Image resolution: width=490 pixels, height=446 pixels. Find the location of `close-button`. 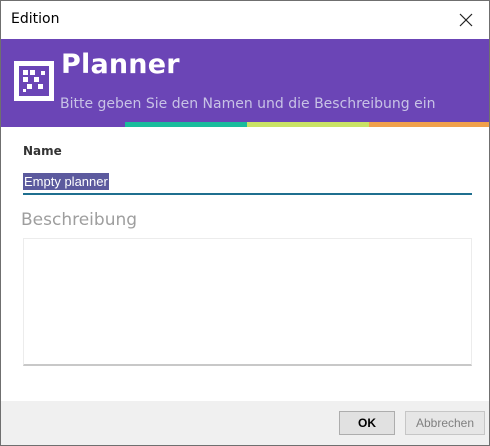

close-button is located at coordinates (466, 20).